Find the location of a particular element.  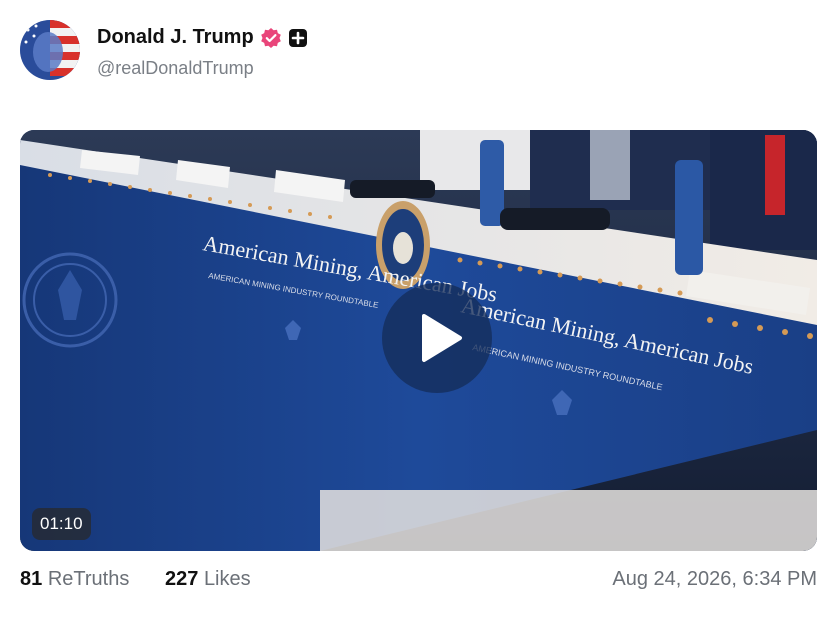

retruths-stat: 81 ReTruths is located at coordinates (74, 579).